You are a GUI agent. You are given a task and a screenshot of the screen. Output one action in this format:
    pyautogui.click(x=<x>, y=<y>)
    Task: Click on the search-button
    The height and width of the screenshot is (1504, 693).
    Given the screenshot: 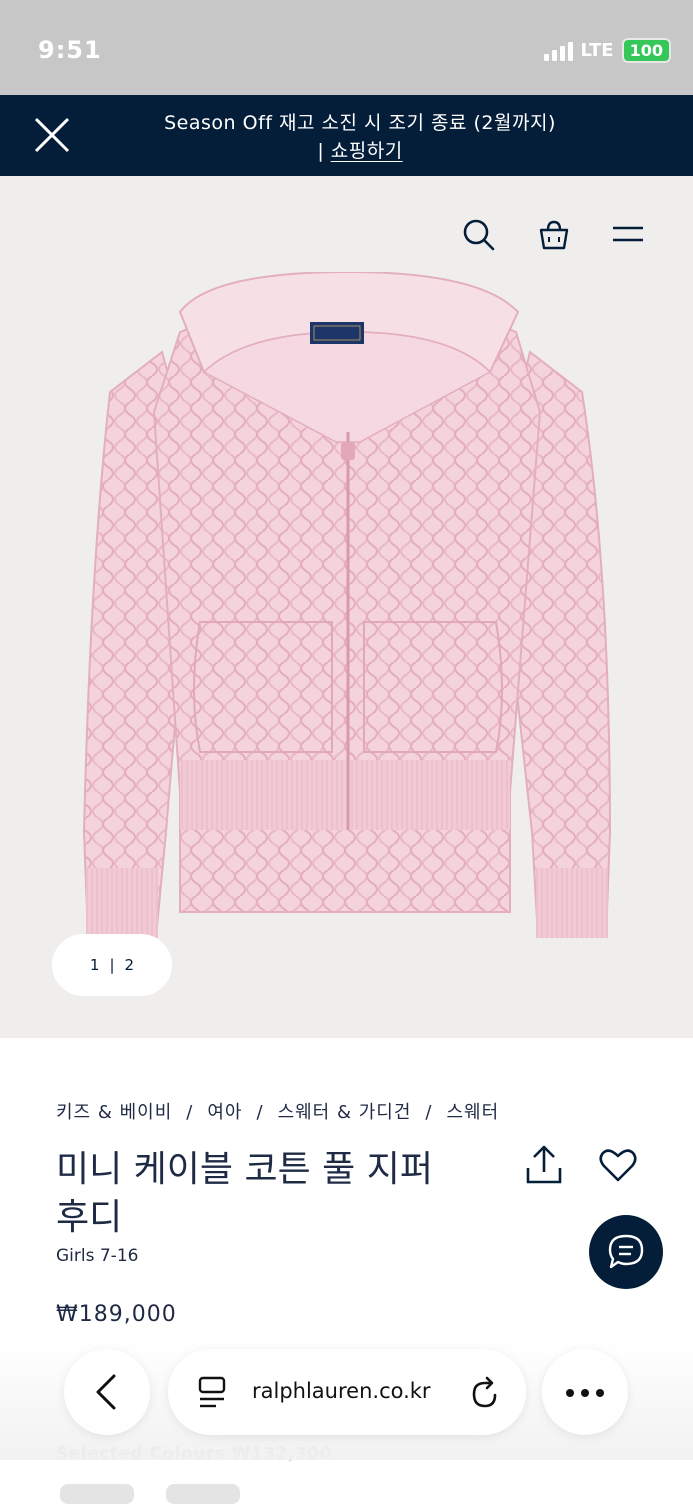 What is the action you would take?
    pyautogui.click(x=479, y=235)
    